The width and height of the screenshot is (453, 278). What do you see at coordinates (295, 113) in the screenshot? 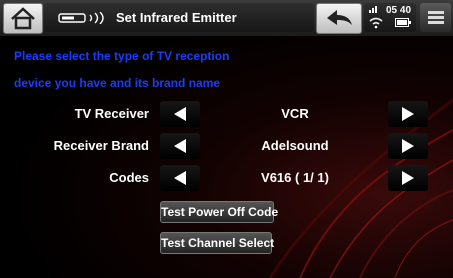
I see `tv-receiver-value: VCR` at bounding box center [295, 113].